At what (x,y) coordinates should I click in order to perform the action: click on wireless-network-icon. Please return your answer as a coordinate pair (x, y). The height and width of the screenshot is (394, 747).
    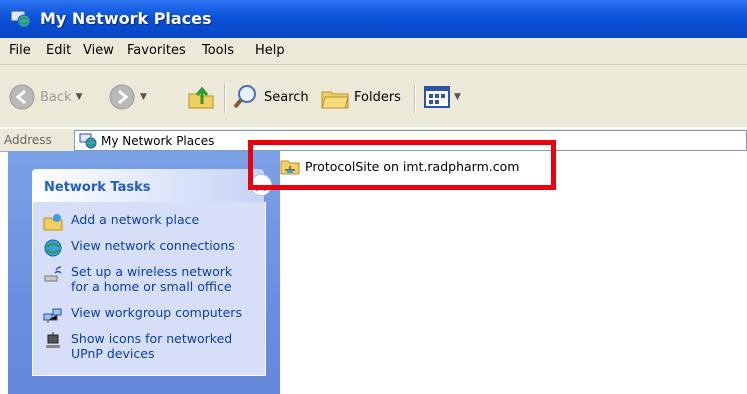
    Looking at the image, I should click on (53, 274).